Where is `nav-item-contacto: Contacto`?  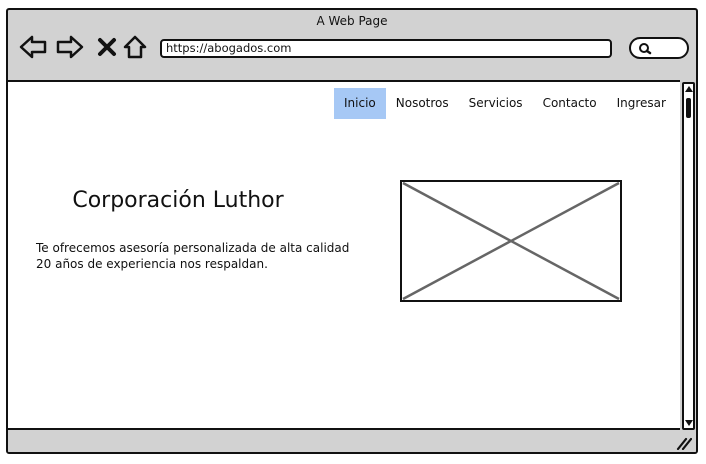
nav-item-contacto: Contacto is located at coordinates (570, 103).